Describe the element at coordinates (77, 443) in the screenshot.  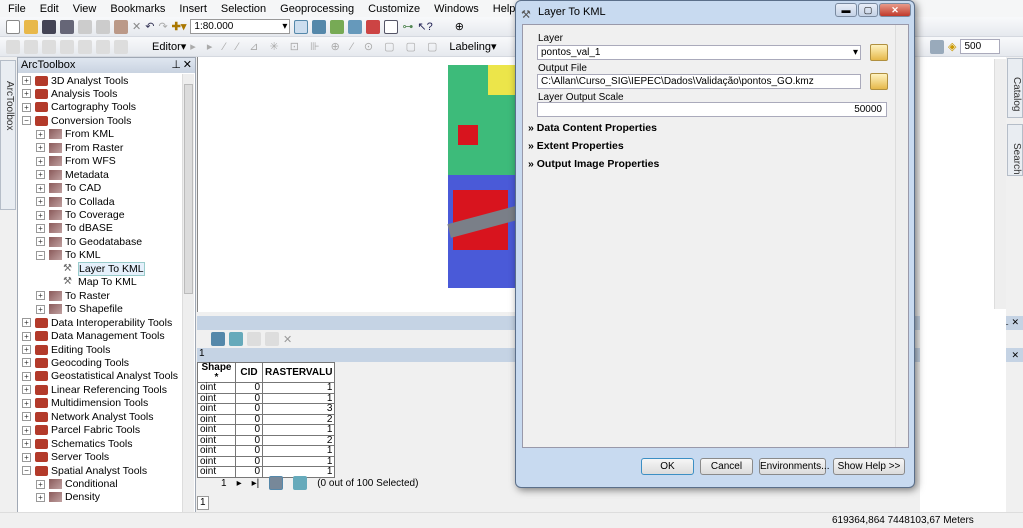
I see `tree-item: + Schematics Tools` at that location.